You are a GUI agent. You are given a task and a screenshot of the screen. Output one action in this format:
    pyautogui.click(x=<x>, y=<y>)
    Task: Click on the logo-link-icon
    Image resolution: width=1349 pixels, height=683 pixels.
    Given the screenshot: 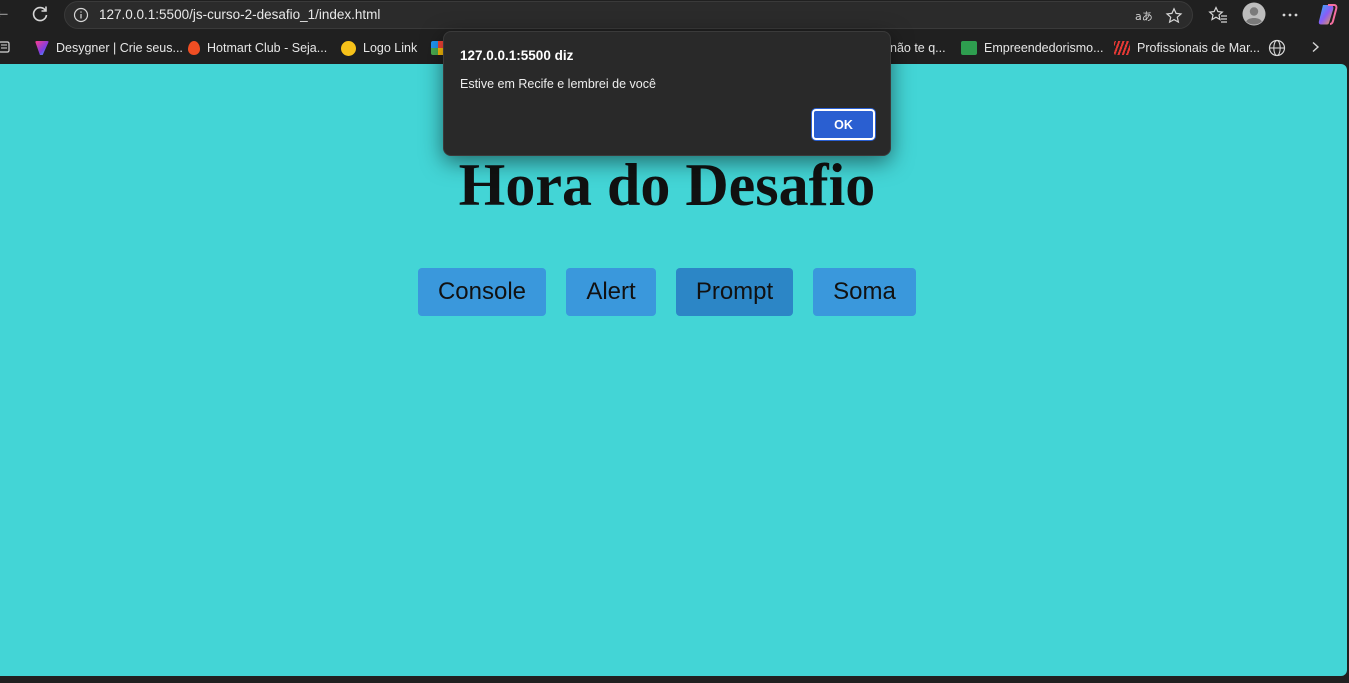 What is the action you would take?
    pyautogui.click(x=348, y=48)
    